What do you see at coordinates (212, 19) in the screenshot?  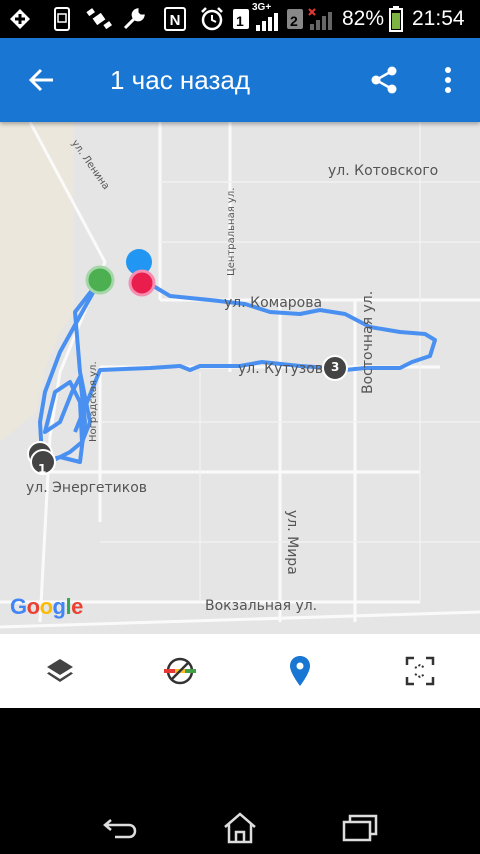 I see `alarm-icon` at bounding box center [212, 19].